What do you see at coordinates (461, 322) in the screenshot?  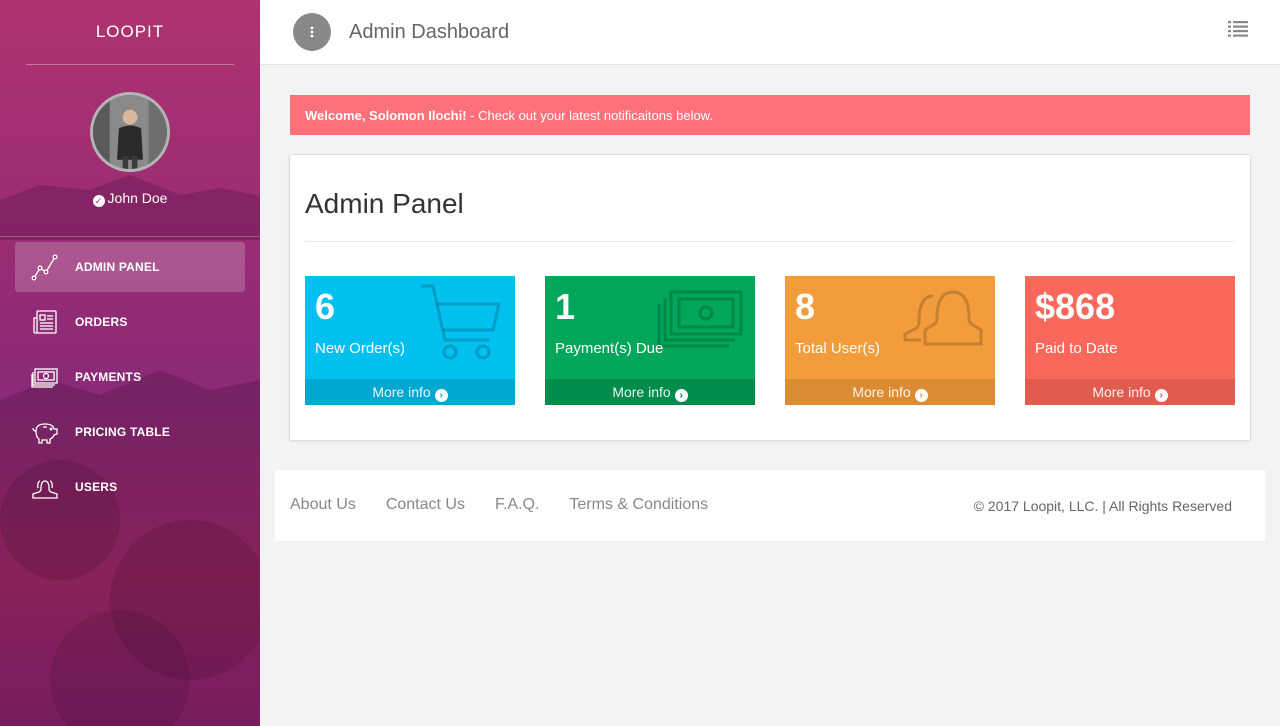 I see `shopping-cart-icon` at bounding box center [461, 322].